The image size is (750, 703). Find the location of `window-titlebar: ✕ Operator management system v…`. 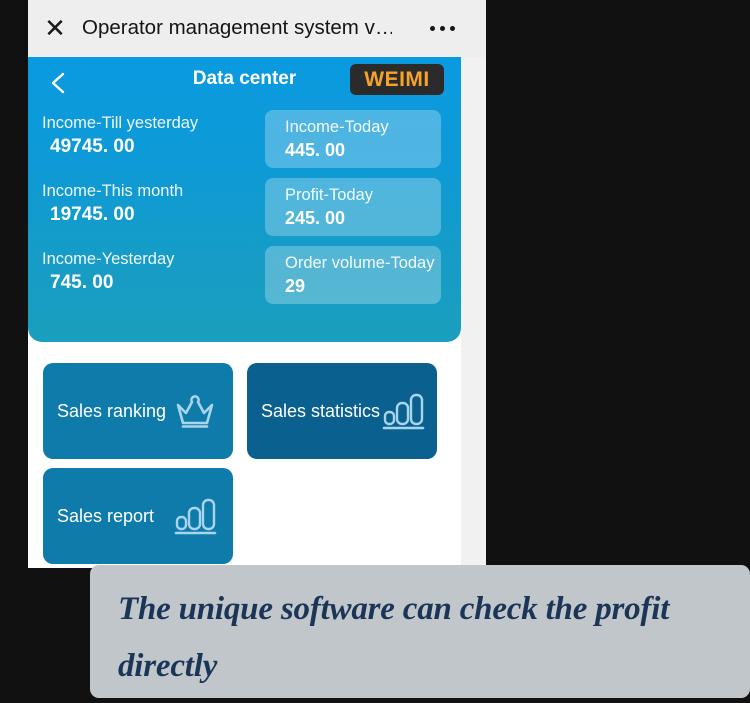

window-titlebar: ✕ Operator management system v… is located at coordinates (257, 28).